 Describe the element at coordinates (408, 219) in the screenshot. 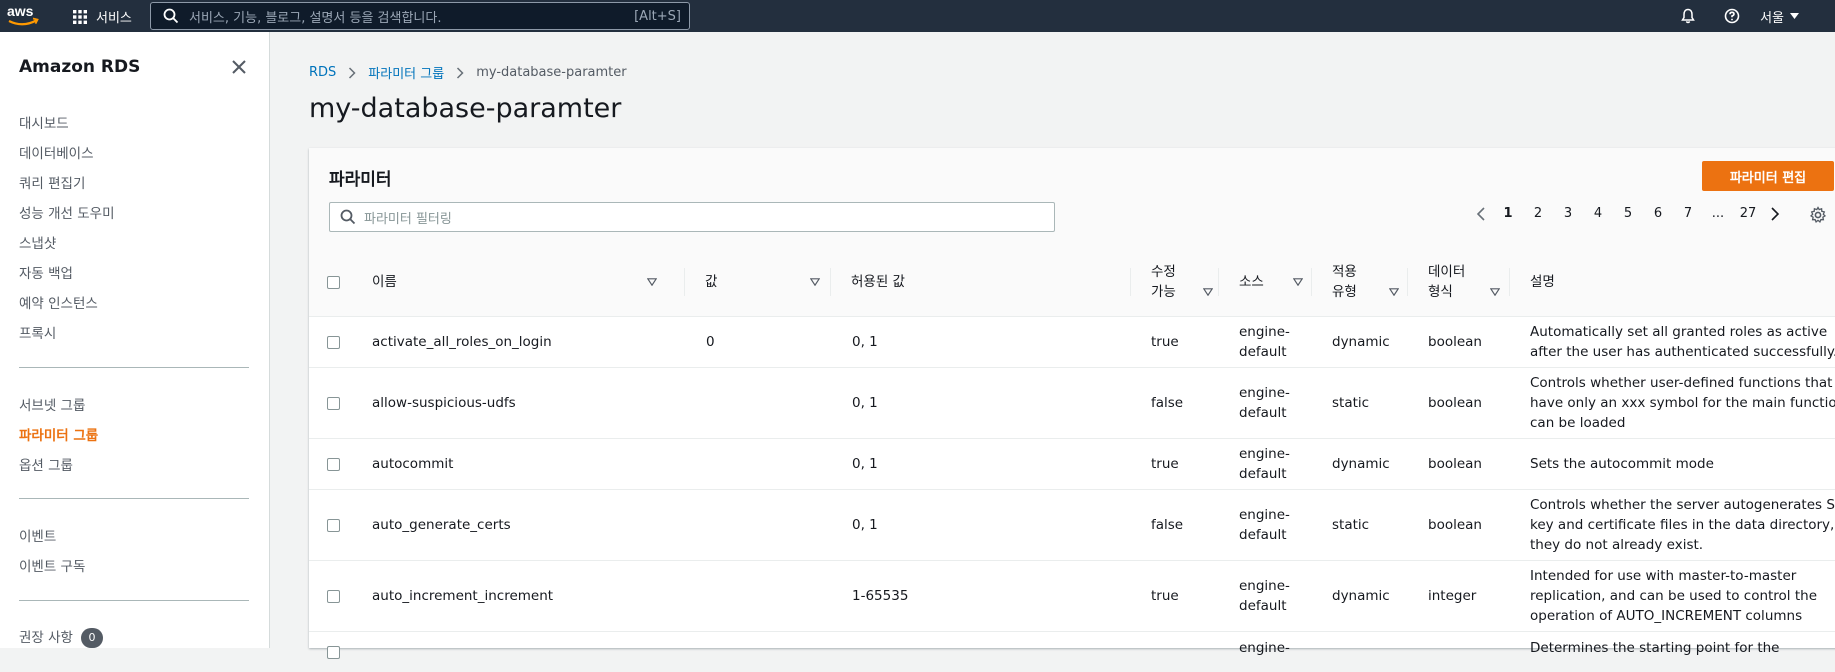

I see `filter-placeholder: 파라미터 필터링` at that location.